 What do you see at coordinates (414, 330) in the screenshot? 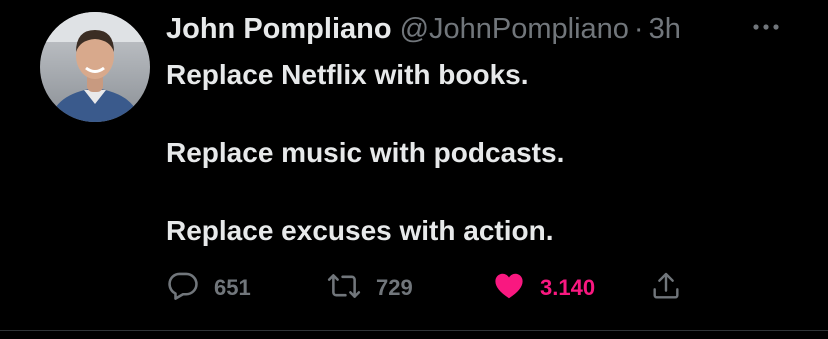
I see `divider` at bounding box center [414, 330].